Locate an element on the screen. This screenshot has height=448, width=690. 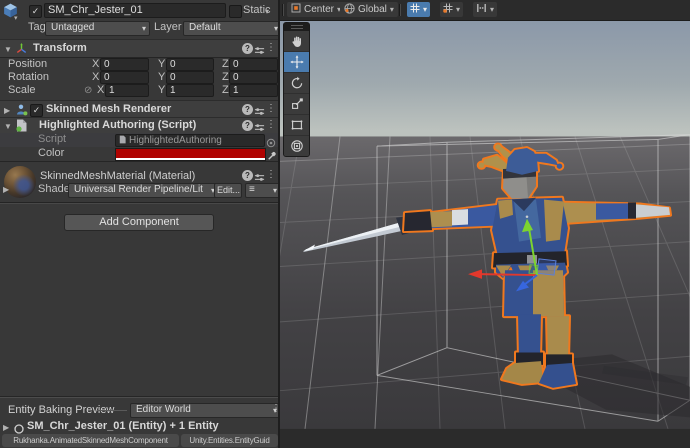
entity-summary: SM_Chr_Jester_01 (Entity) + 1 Entity is located at coordinates (123, 426).